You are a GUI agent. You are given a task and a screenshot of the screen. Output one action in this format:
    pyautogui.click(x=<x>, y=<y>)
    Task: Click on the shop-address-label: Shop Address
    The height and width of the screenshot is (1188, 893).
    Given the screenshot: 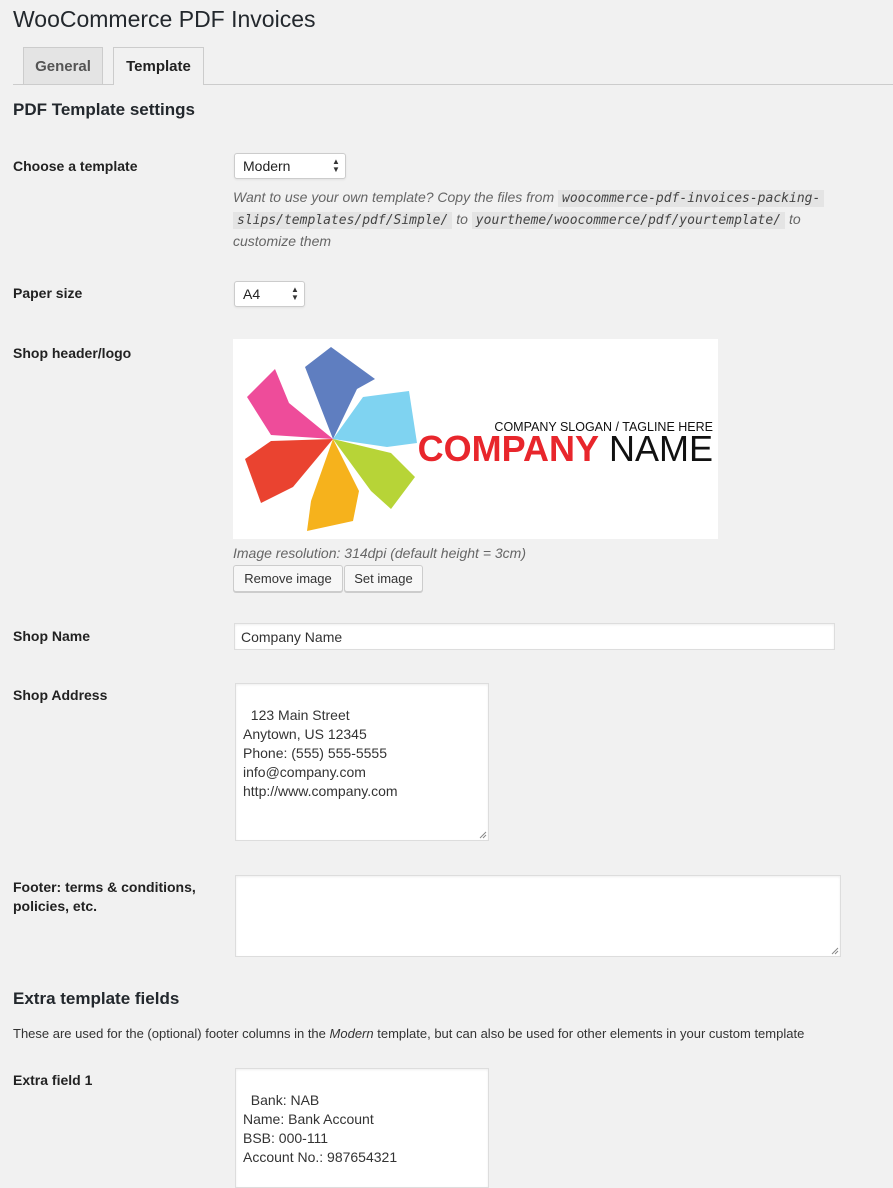 What is the action you would take?
    pyautogui.click(x=60, y=695)
    